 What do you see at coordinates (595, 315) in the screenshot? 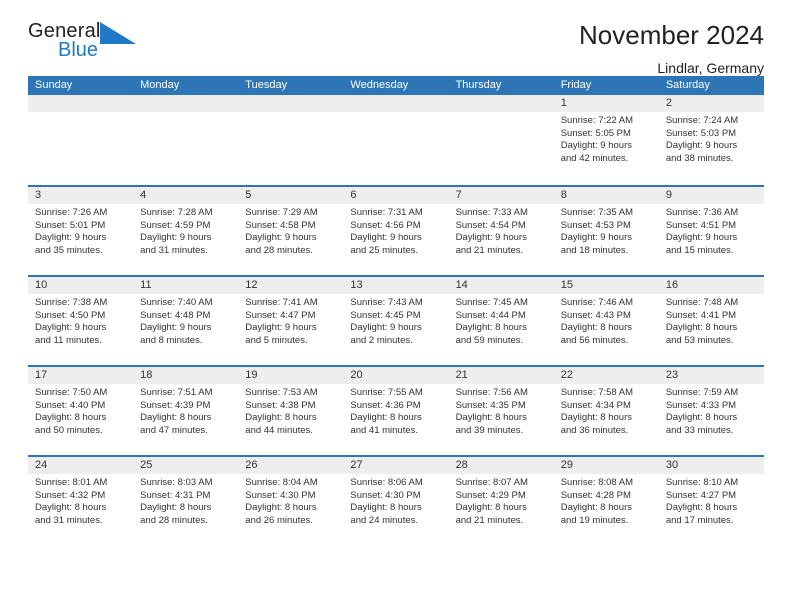
I see `sunset-text: Sunset: 4:43 PM` at bounding box center [595, 315].